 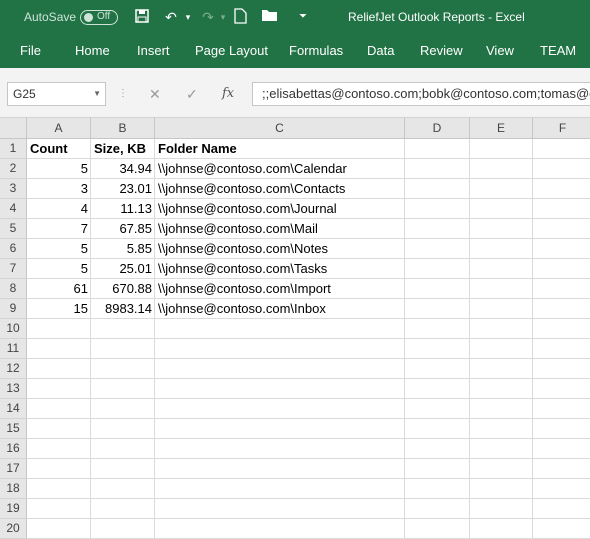 I want to click on redo-icon: ↷, so click(x=208, y=17).